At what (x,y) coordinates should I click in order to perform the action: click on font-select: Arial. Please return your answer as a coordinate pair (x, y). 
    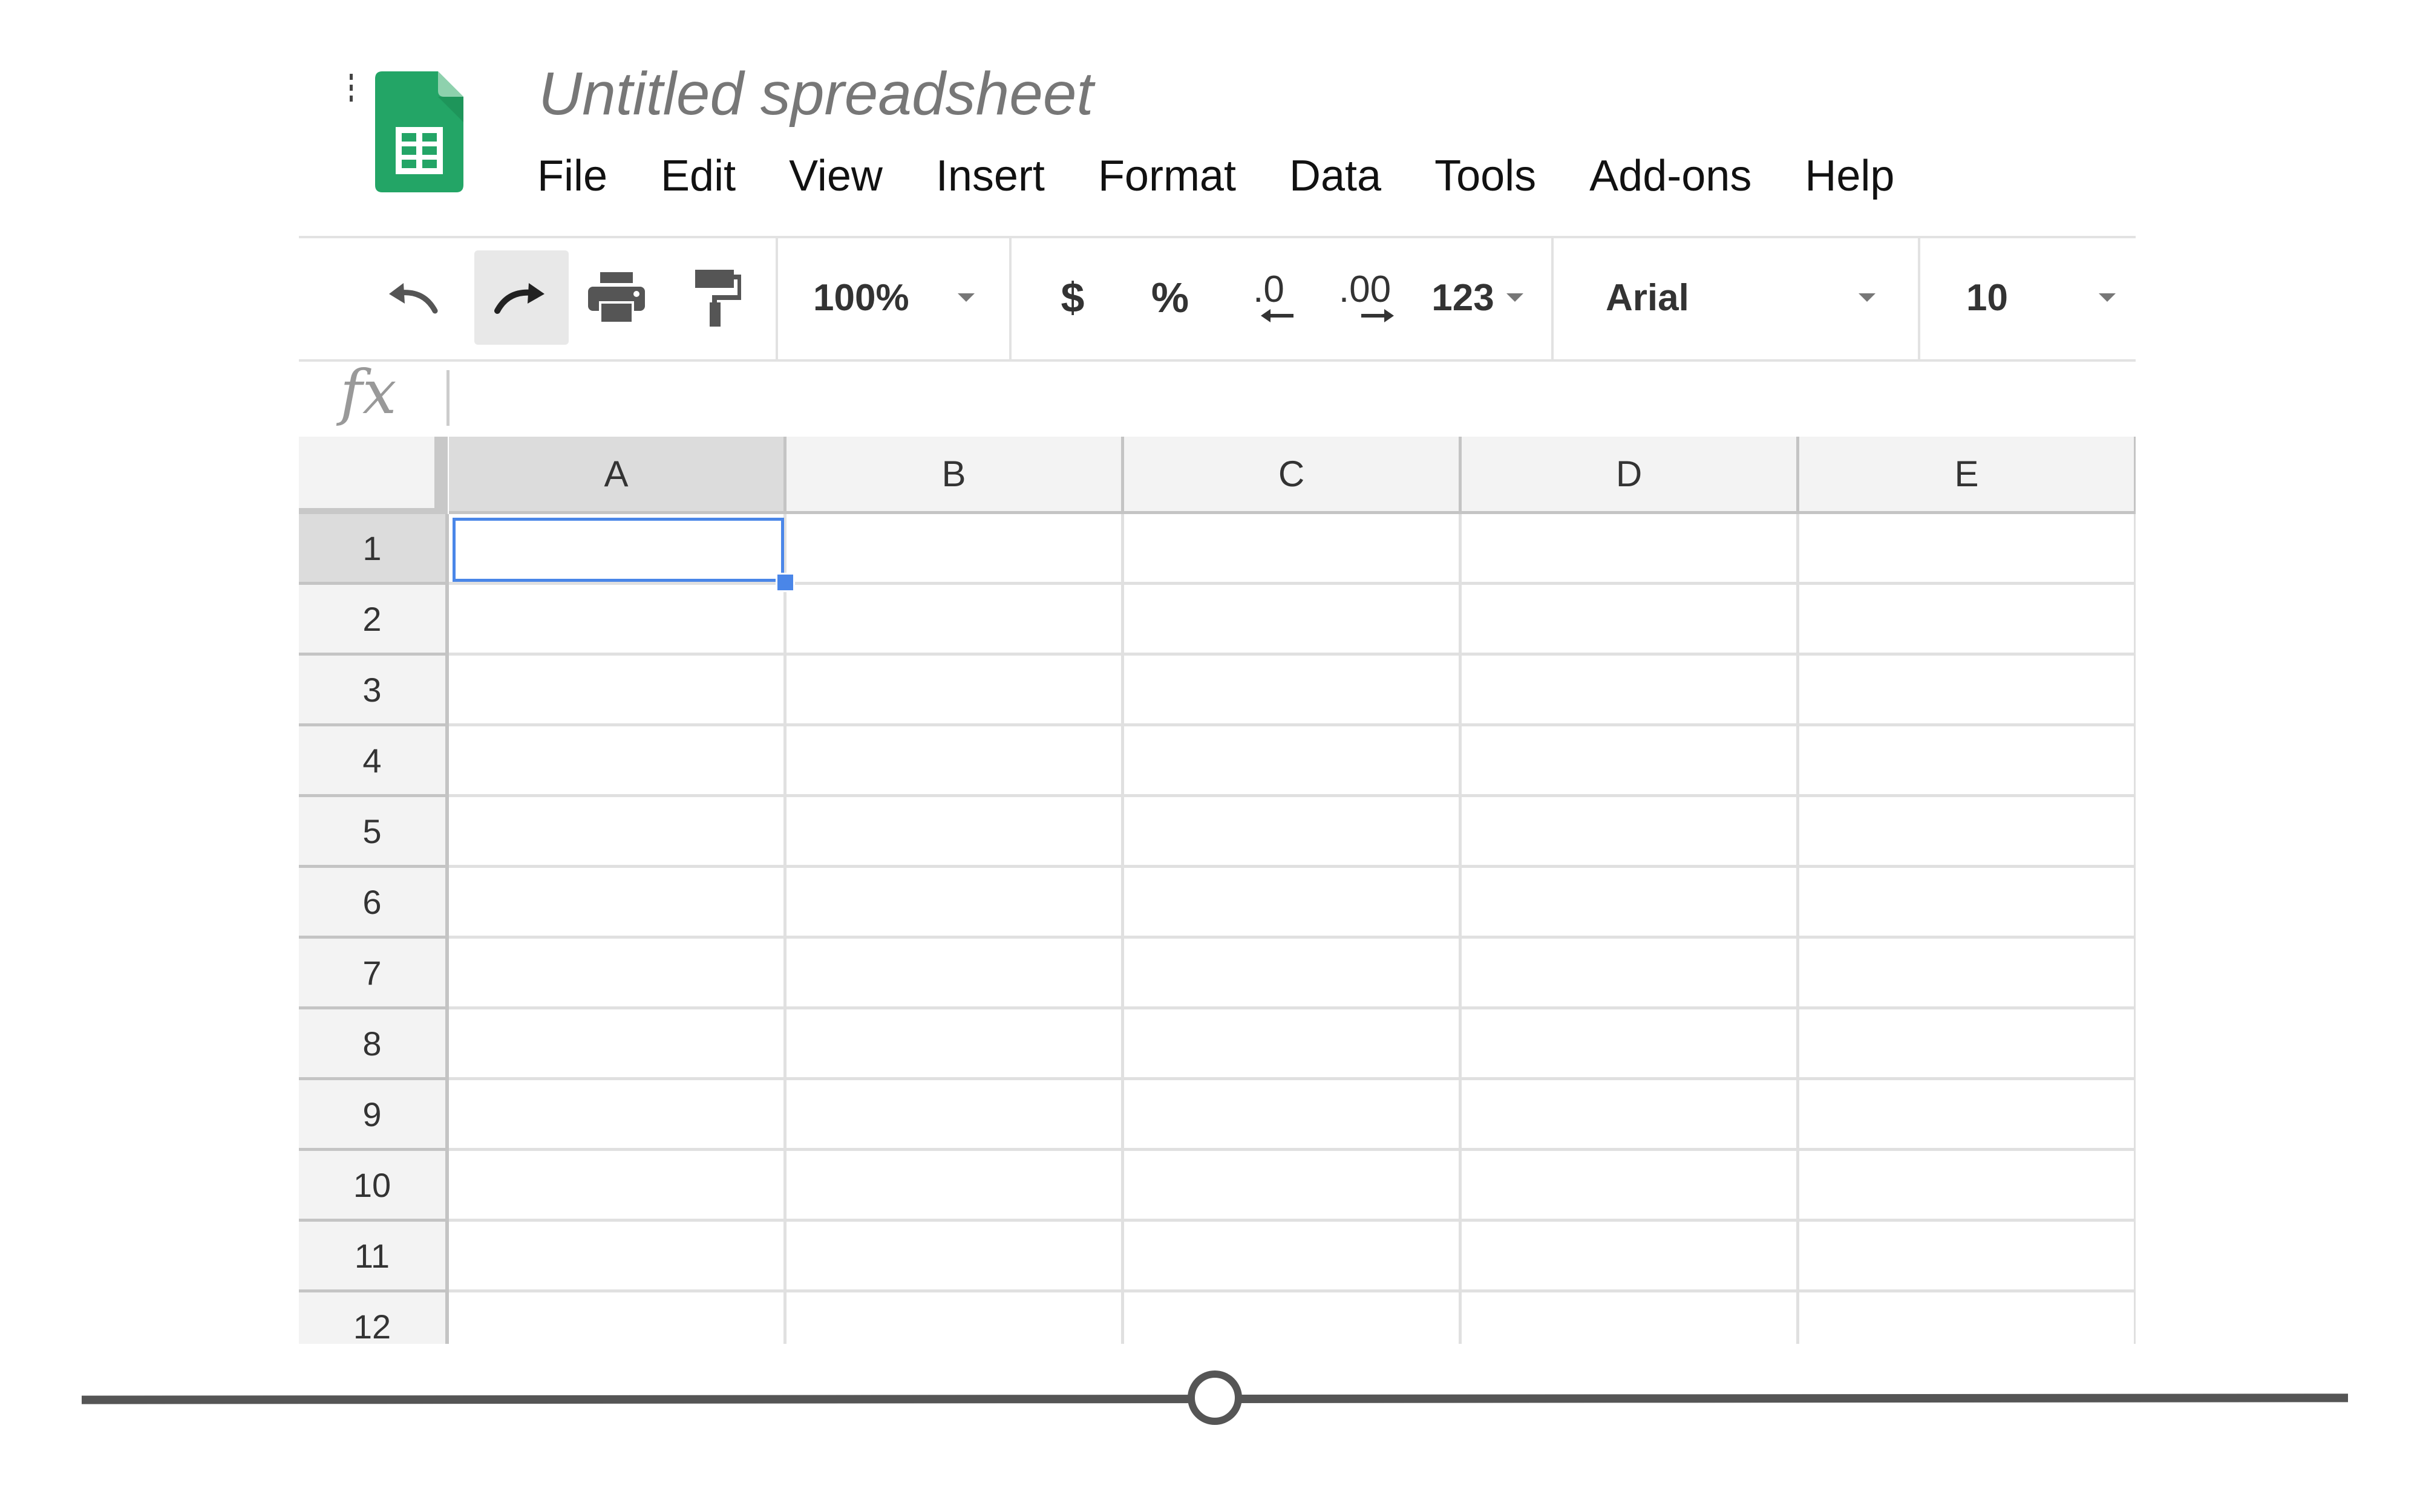
    Looking at the image, I should click on (1748, 297).